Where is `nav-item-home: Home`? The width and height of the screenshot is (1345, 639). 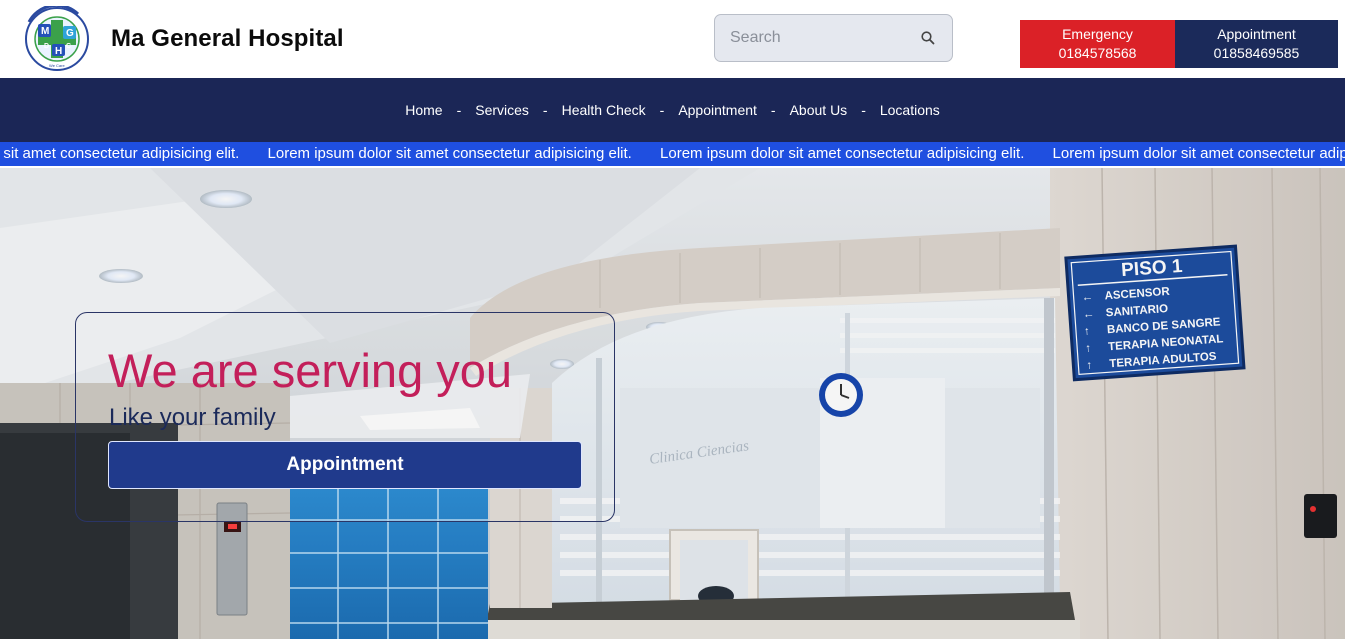 nav-item-home: Home is located at coordinates (423, 110).